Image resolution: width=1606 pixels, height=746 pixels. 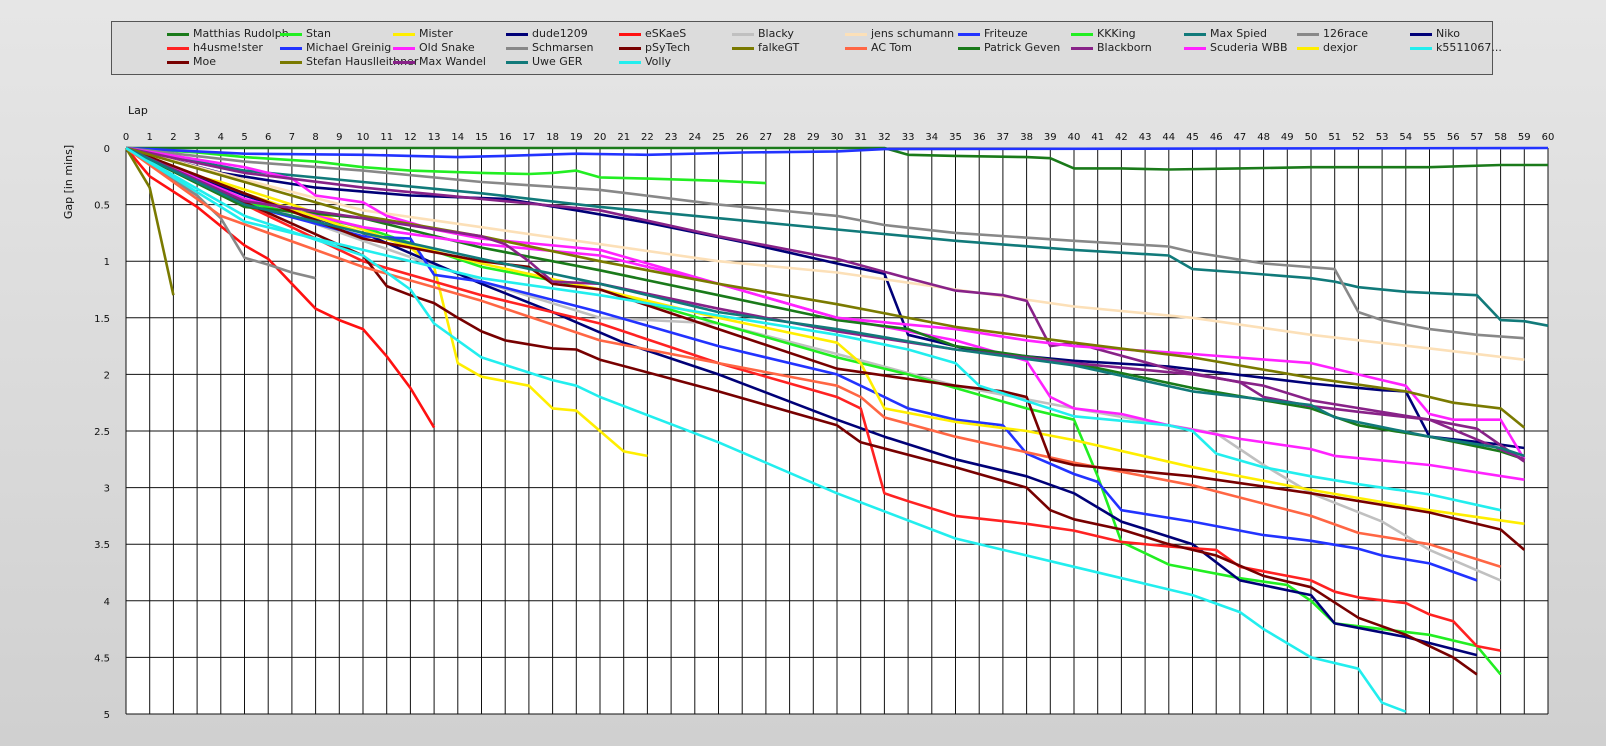 What do you see at coordinates (126, 137) in the screenshot?
I see `x-tick-label: 0` at bounding box center [126, 137].